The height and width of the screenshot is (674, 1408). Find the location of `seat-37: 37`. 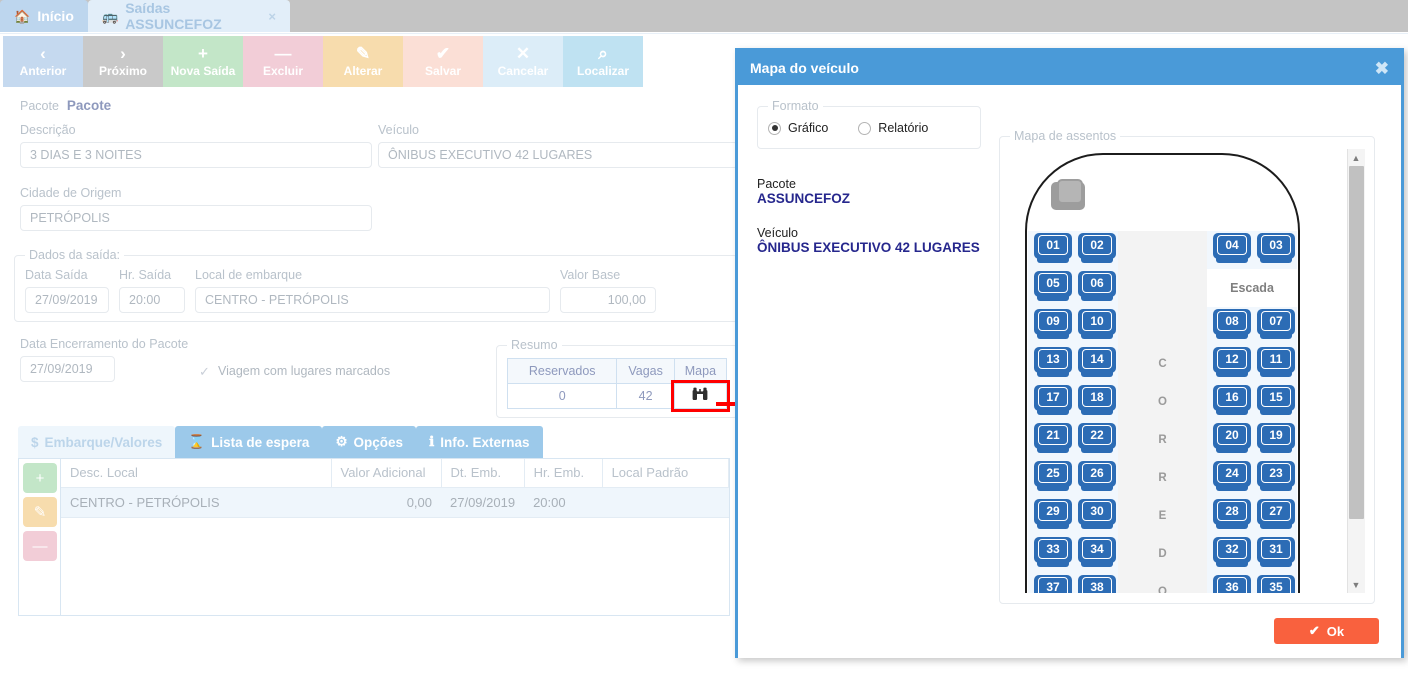

seat-37: 37 is located at coordinates (1053, 584).